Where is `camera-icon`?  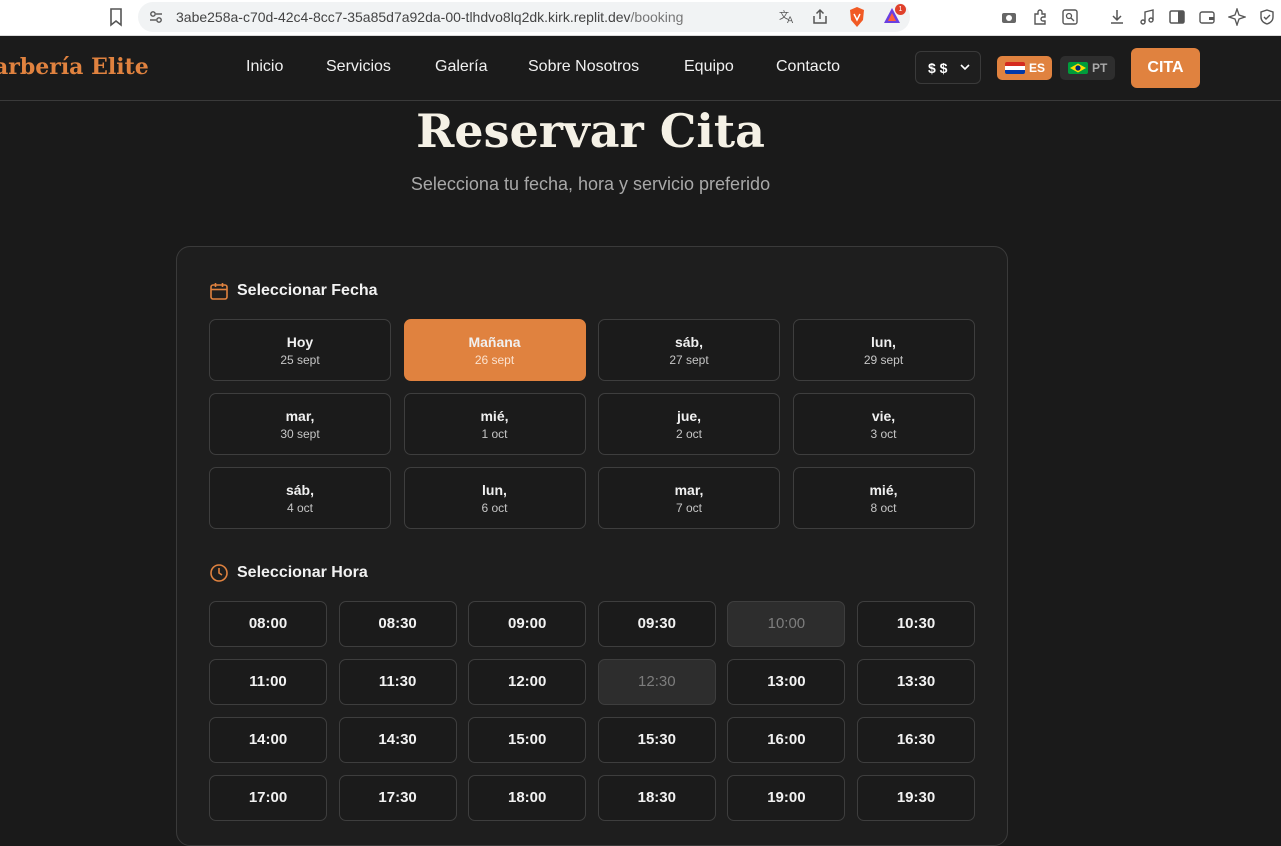 camera-icon is located at coordinates (1009, 17).